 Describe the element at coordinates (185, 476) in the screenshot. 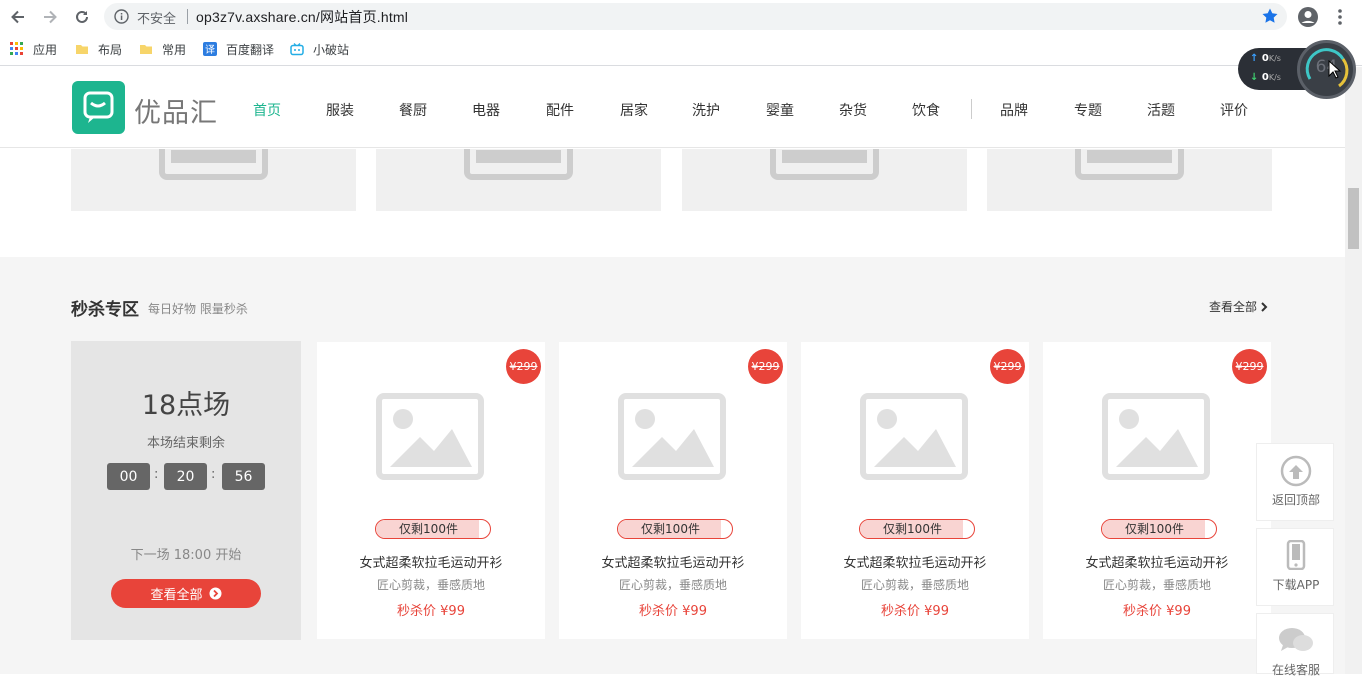

I see `countdown-minutes: 20` at that location.